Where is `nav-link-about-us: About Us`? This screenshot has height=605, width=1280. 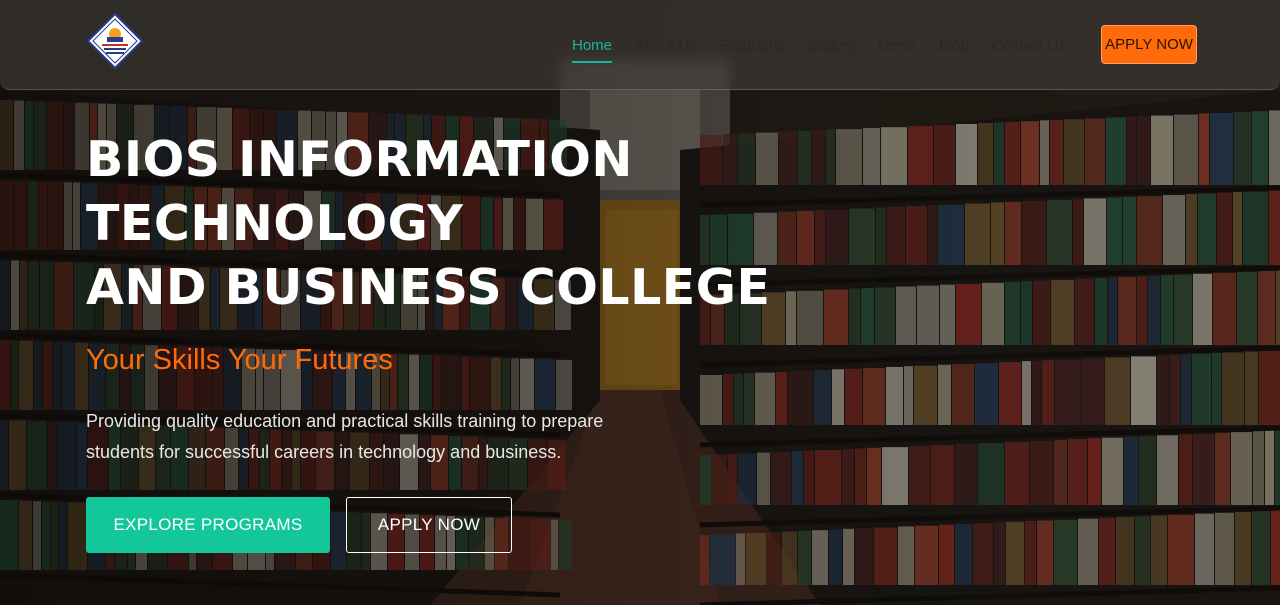 nav-link-about-us: About Us is located at coordinates (666, 45).